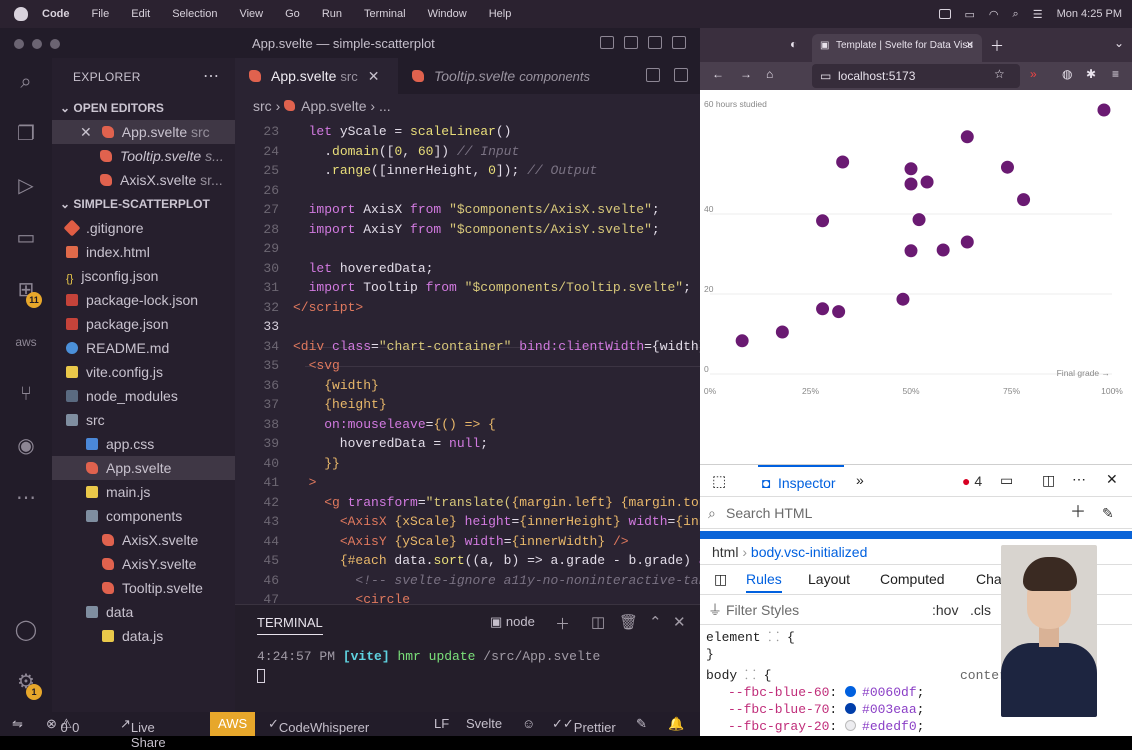  I want to click on url-bar: ▭ localhost:5173, so click(916, 76).